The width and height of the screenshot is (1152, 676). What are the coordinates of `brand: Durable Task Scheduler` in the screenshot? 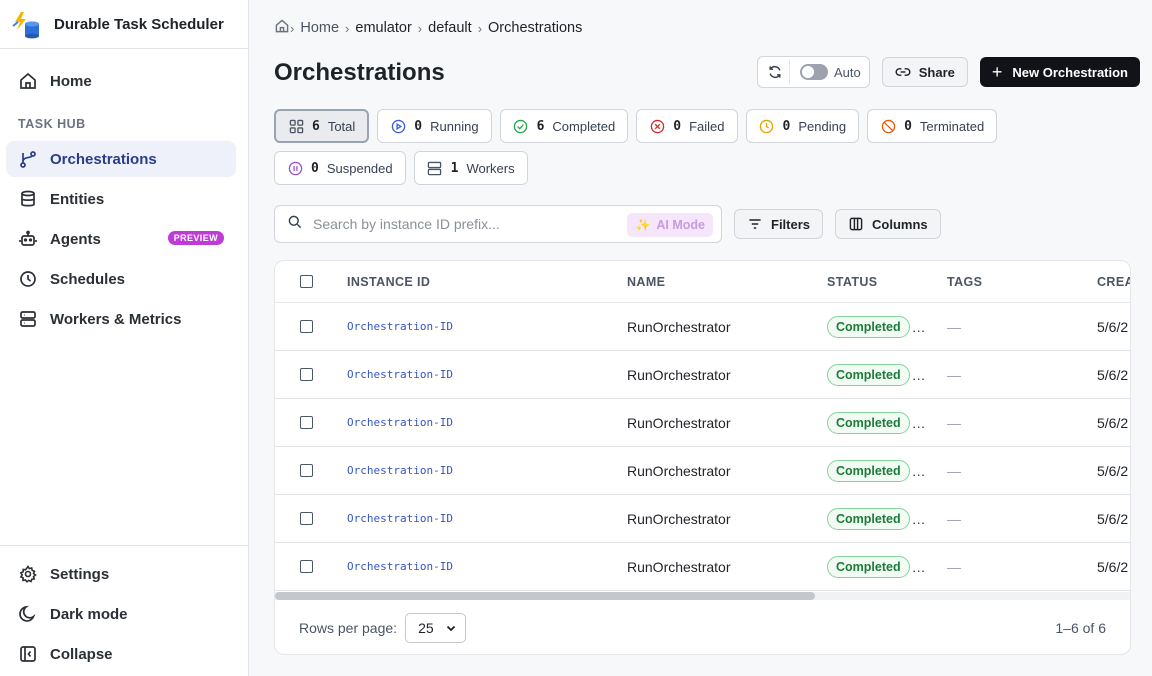 It's located at (124, 24).